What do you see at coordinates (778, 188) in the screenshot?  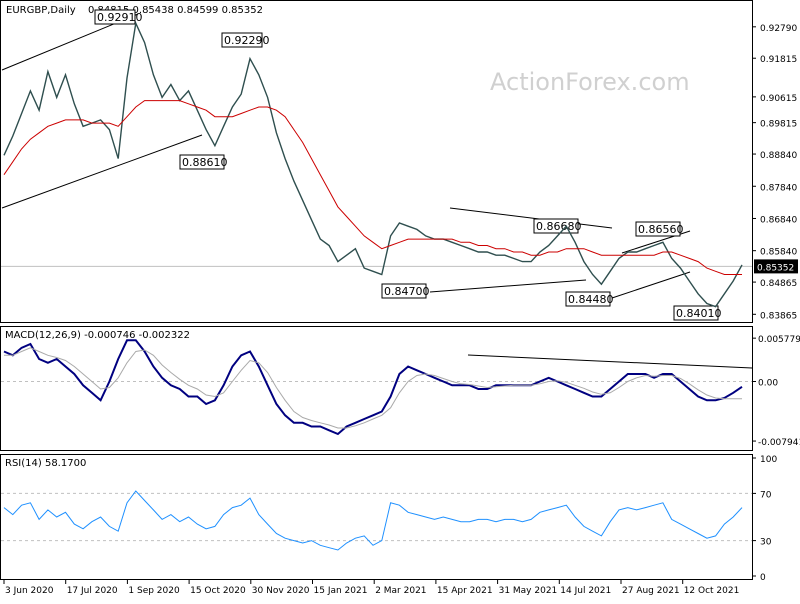 I see `price-tick-label-5: 0.87840` at bounding box center [778, 188].